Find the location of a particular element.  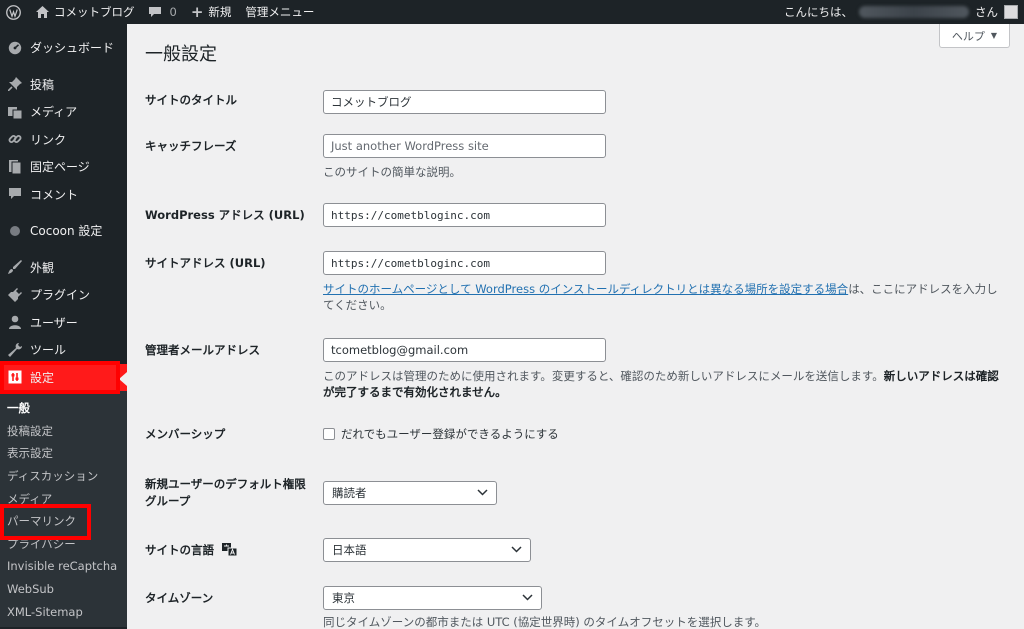

sidebar-item-users: ユーザー is located at coordinates (63, 323).